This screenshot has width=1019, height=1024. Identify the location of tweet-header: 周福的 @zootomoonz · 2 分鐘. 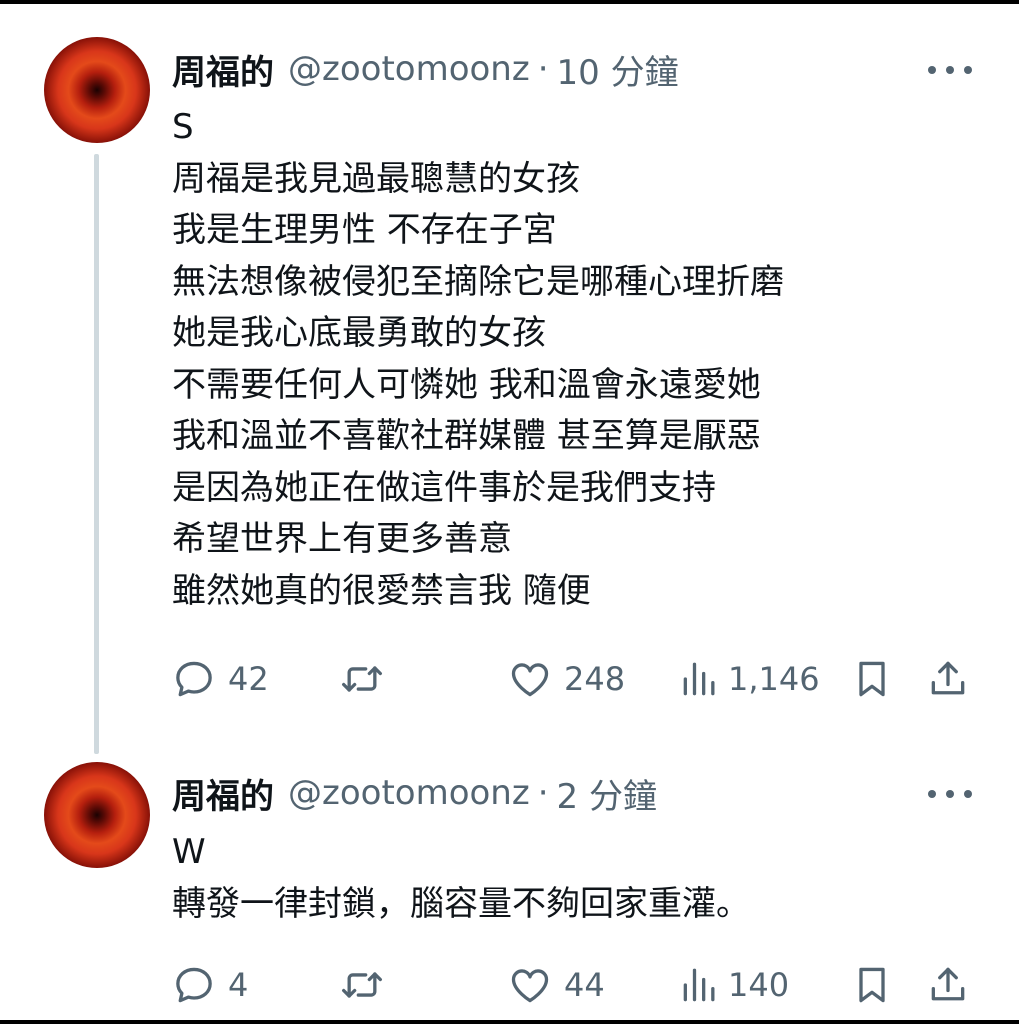
(414, 793).